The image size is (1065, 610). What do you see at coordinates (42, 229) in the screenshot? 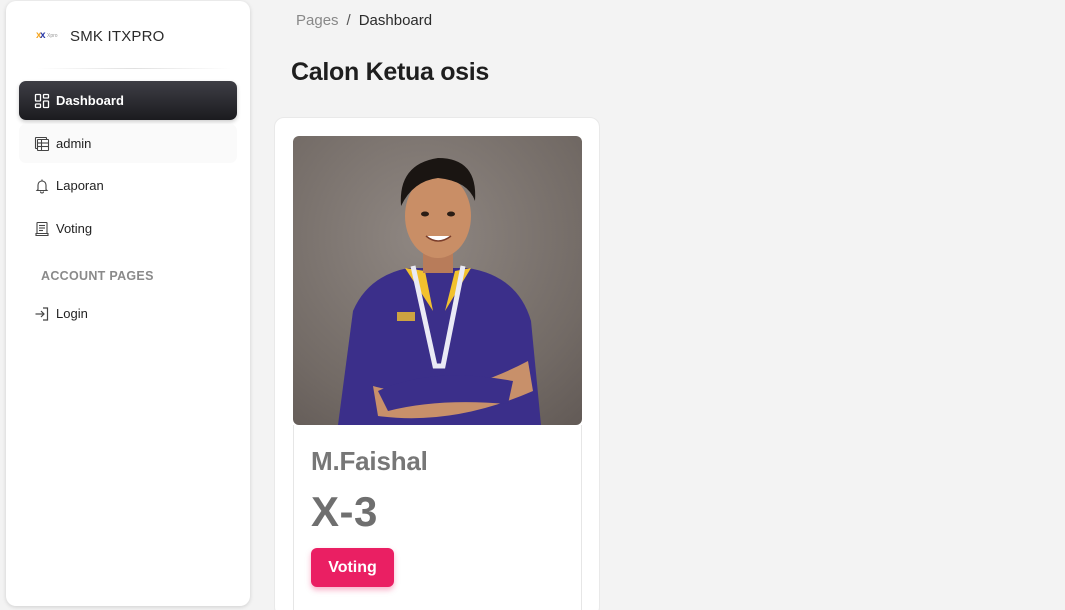
I see `receipt-icon` at bounding box center [42, 229].